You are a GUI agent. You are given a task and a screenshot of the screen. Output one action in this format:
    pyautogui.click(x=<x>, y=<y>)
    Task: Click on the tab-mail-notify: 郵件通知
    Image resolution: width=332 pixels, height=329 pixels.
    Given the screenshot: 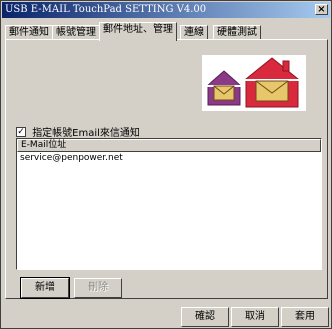 What is the action you would take?
    pyautogui.click(x=29, y=32)
    